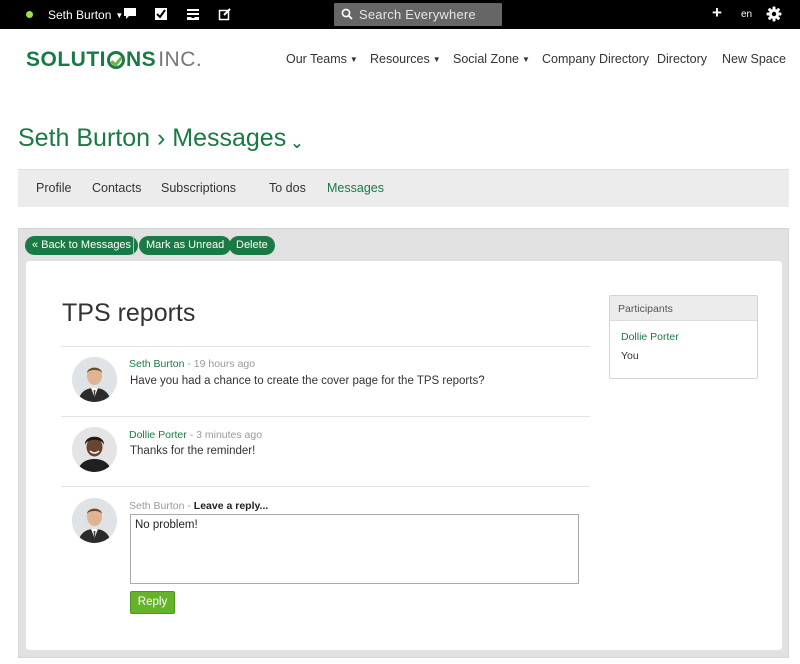  Describe the element at coordinates (746, 14) in the screenshot. I see `language-selector: en` at that location.